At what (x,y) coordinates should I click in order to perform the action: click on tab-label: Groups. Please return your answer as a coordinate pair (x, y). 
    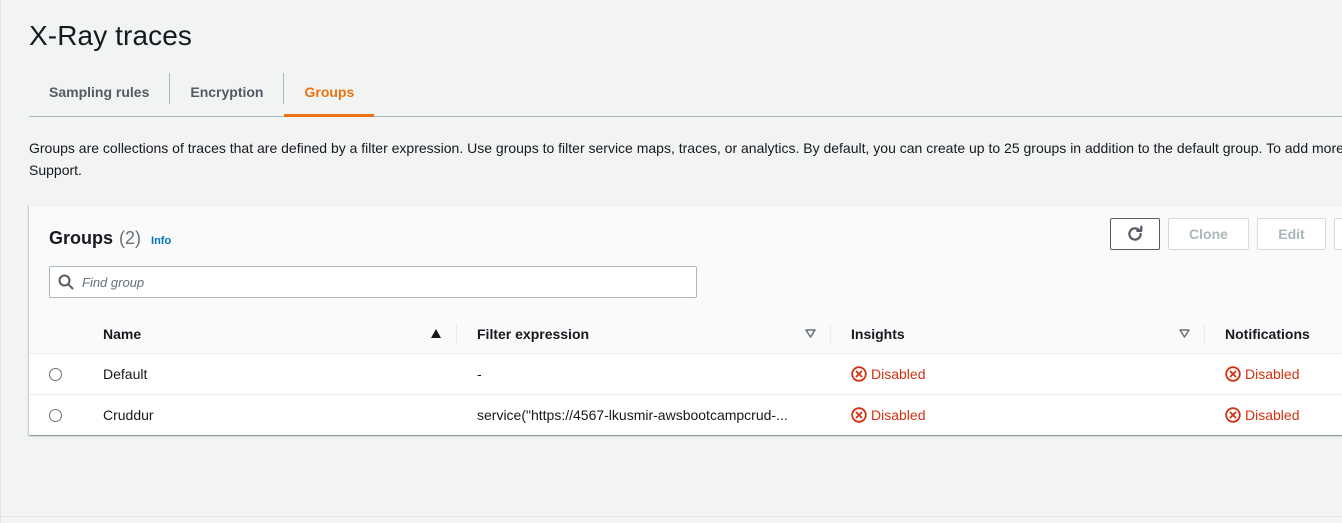
    Looking at the image, I should click on (329, 92).